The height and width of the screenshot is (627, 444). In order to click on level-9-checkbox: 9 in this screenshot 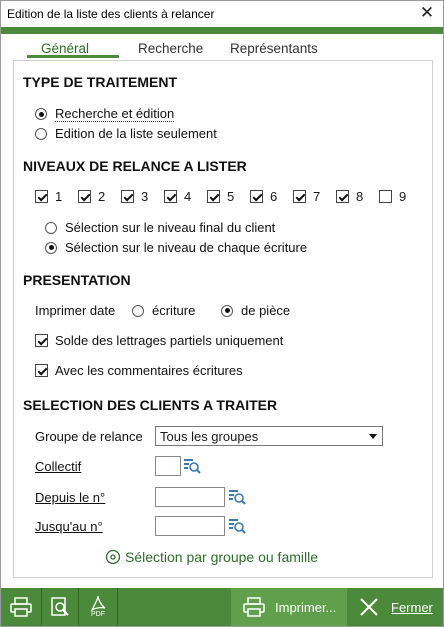, I will do `click(400, 196)`.